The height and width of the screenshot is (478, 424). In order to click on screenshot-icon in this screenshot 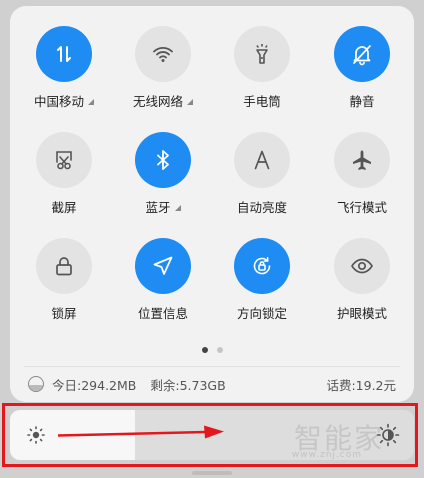, I will do `click(64, 160)`.